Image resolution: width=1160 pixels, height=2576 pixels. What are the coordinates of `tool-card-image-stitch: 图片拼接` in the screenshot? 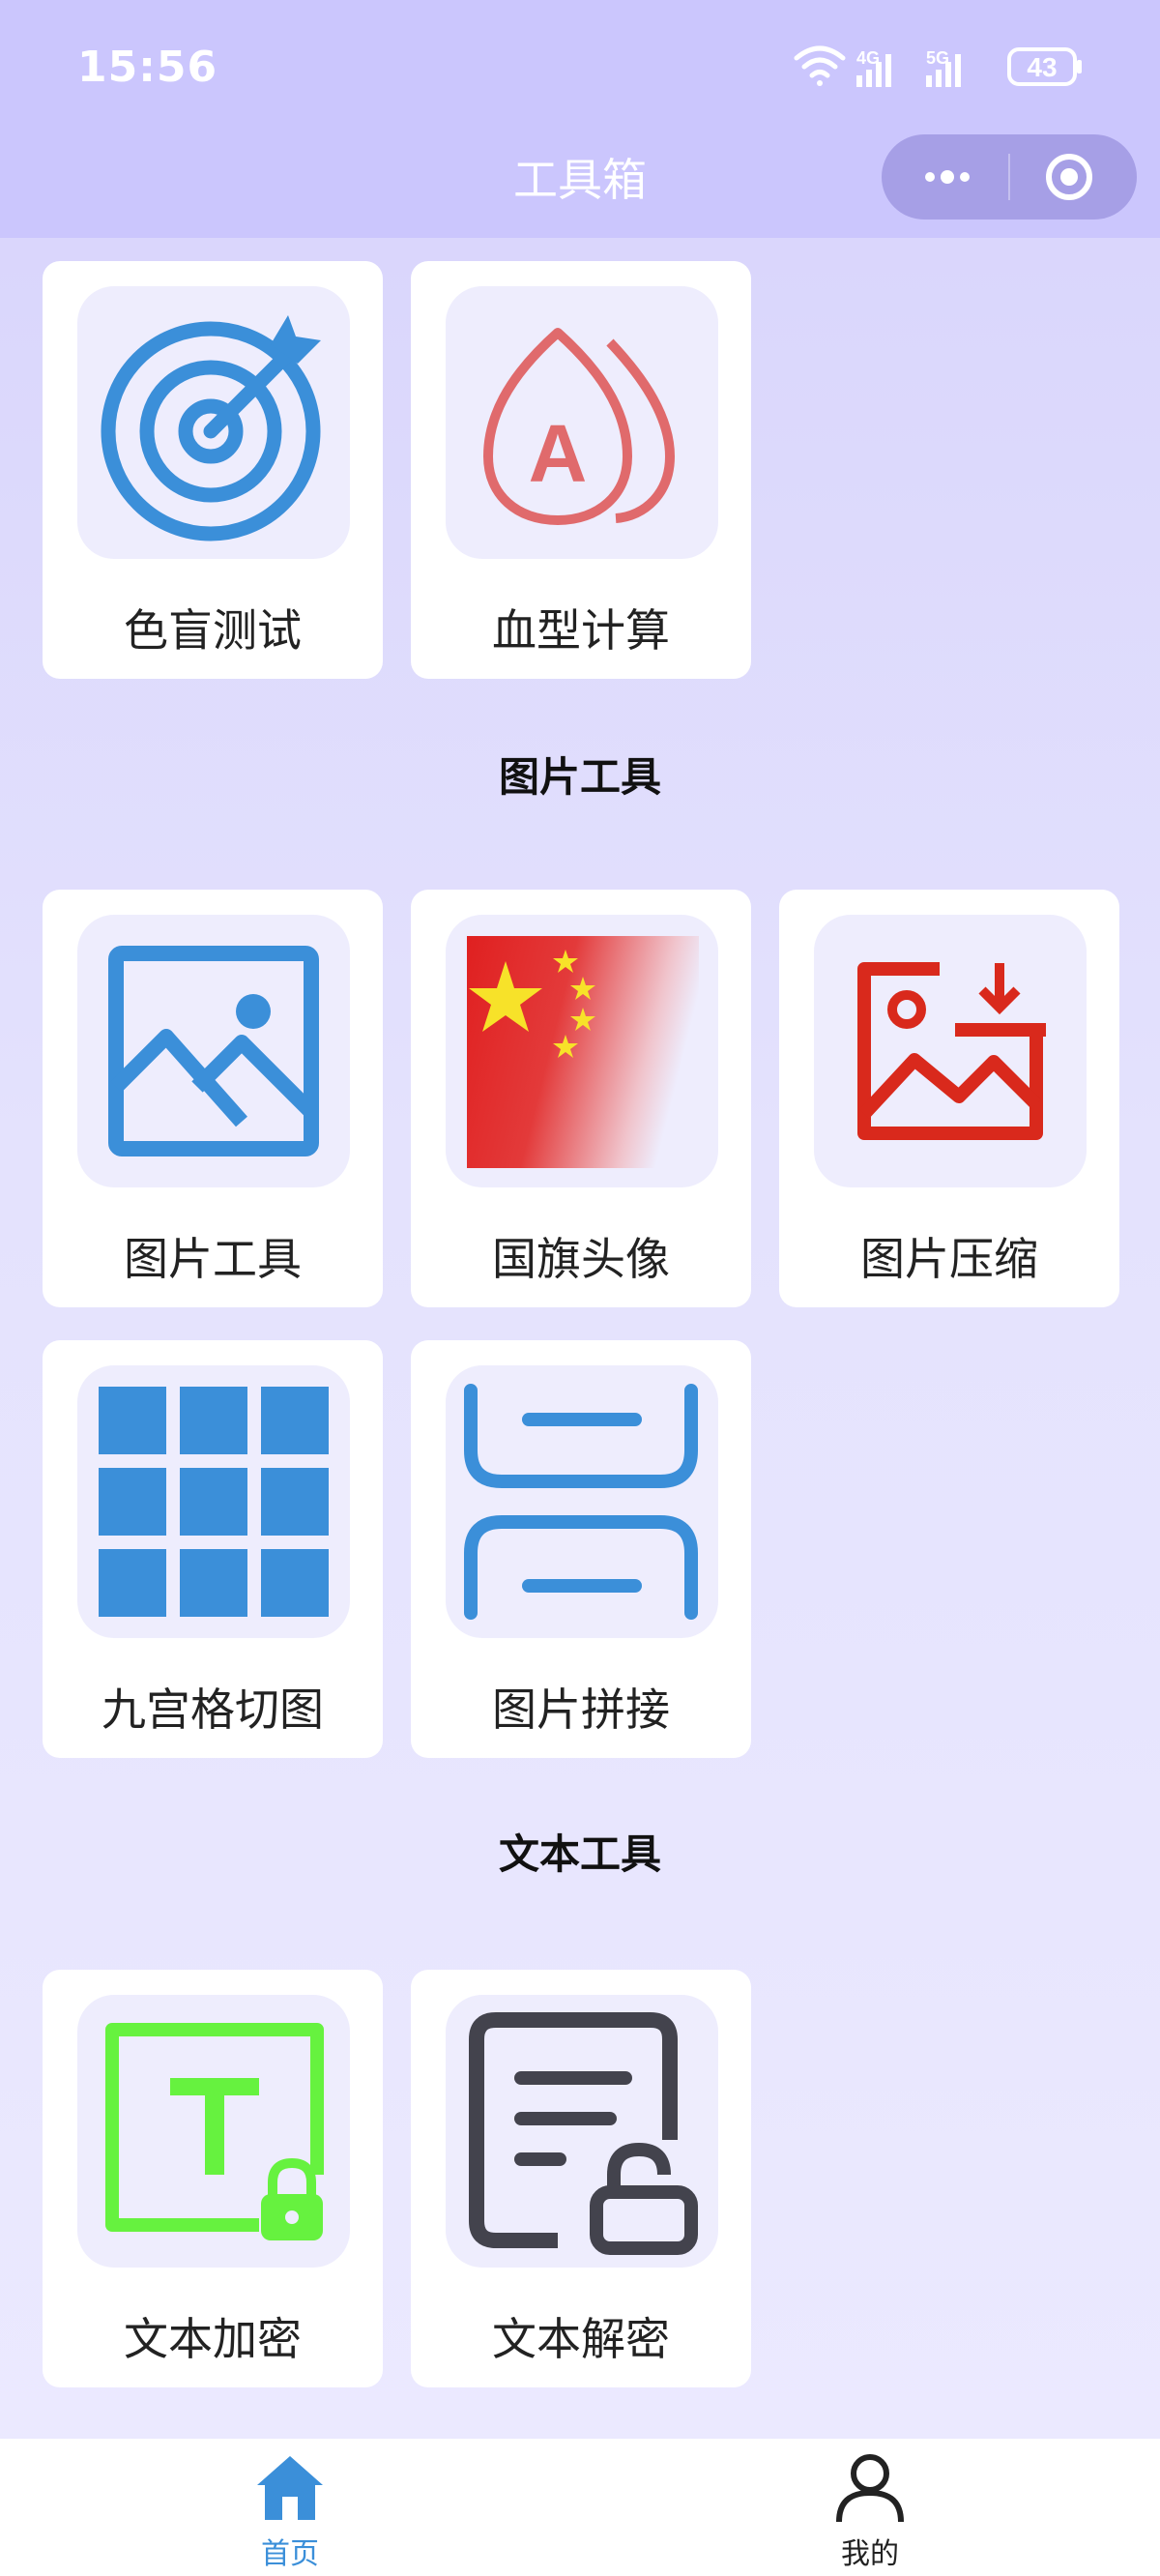 It's located at (581, 1549).